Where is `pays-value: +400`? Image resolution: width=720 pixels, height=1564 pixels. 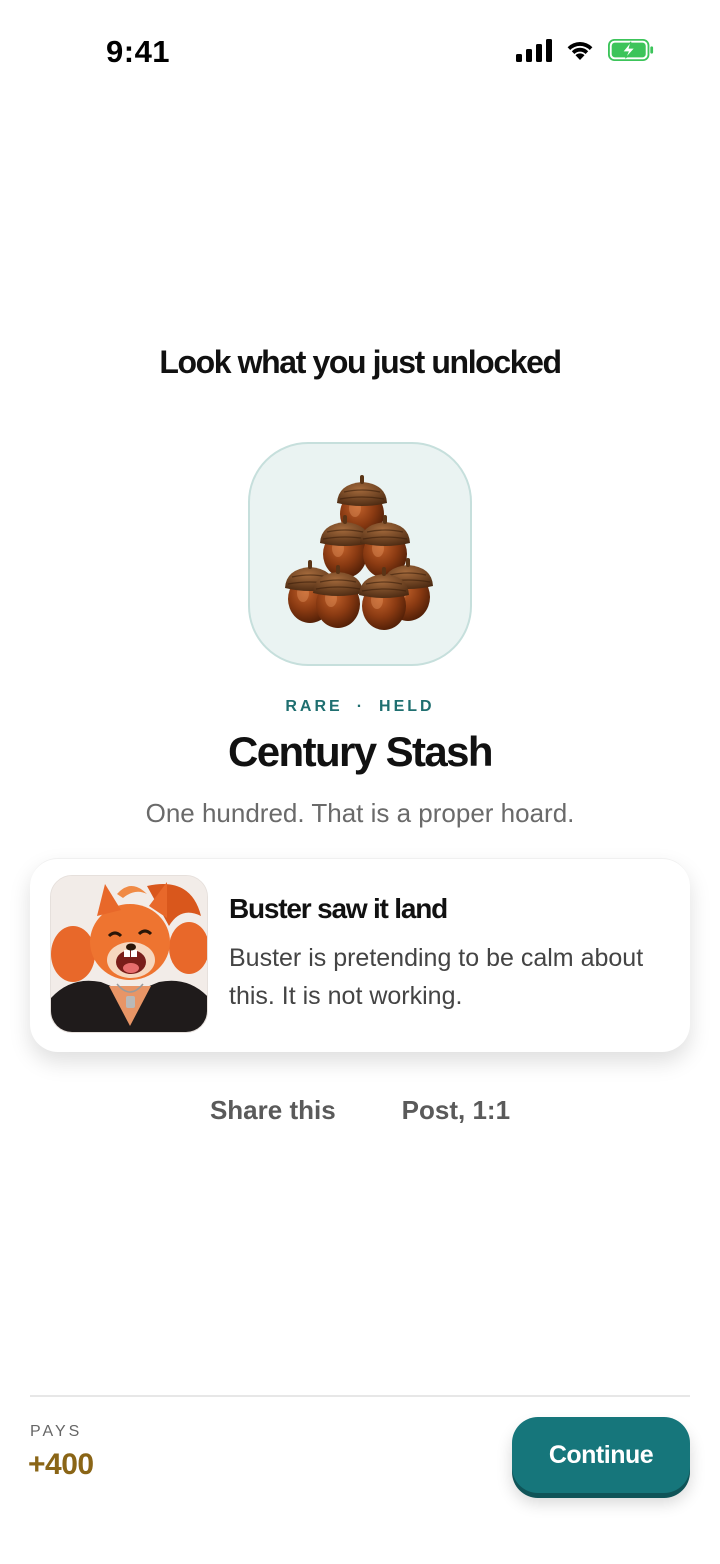 pays-value: +400 is located at coordinates (61, 1464).